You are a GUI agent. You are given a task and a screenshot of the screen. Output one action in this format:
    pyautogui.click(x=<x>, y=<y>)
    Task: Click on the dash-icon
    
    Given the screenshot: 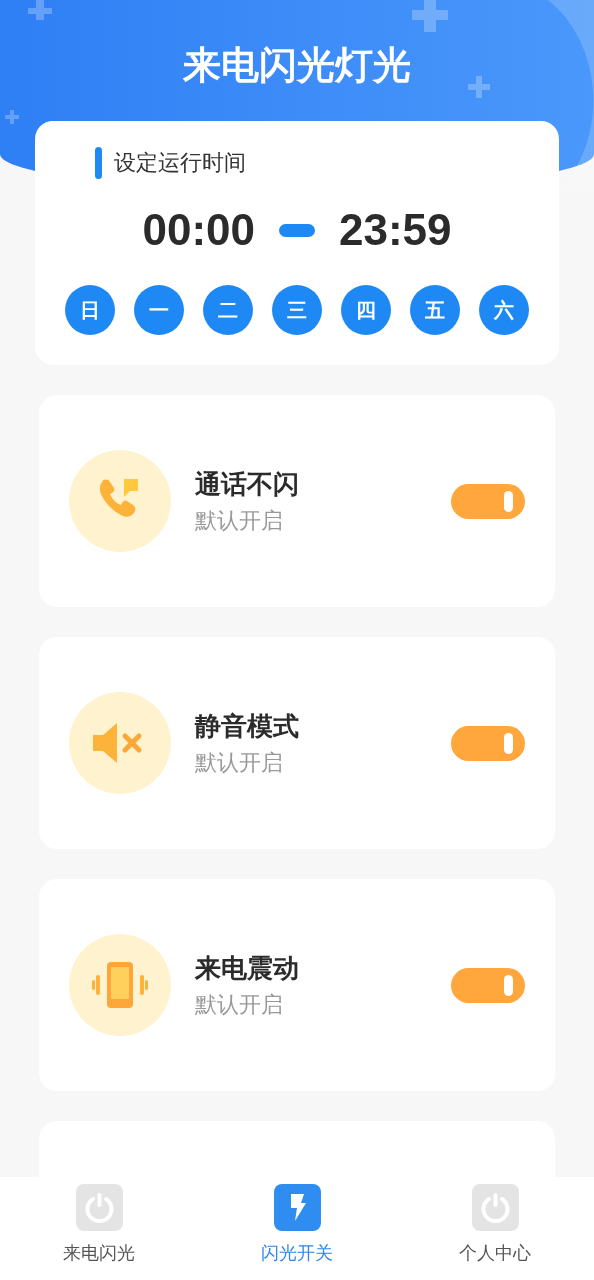 What is the action you would take?
    pyautogui.click(x=297, y=230)
    